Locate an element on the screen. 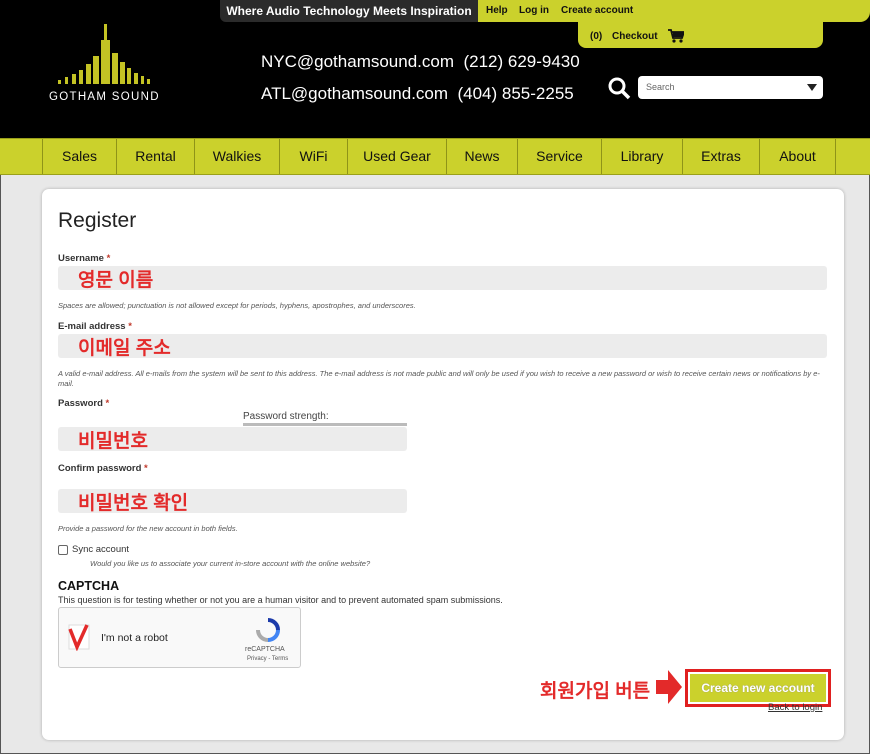  nav-item-wifi: WiFi is located at coordinates (313, 156).